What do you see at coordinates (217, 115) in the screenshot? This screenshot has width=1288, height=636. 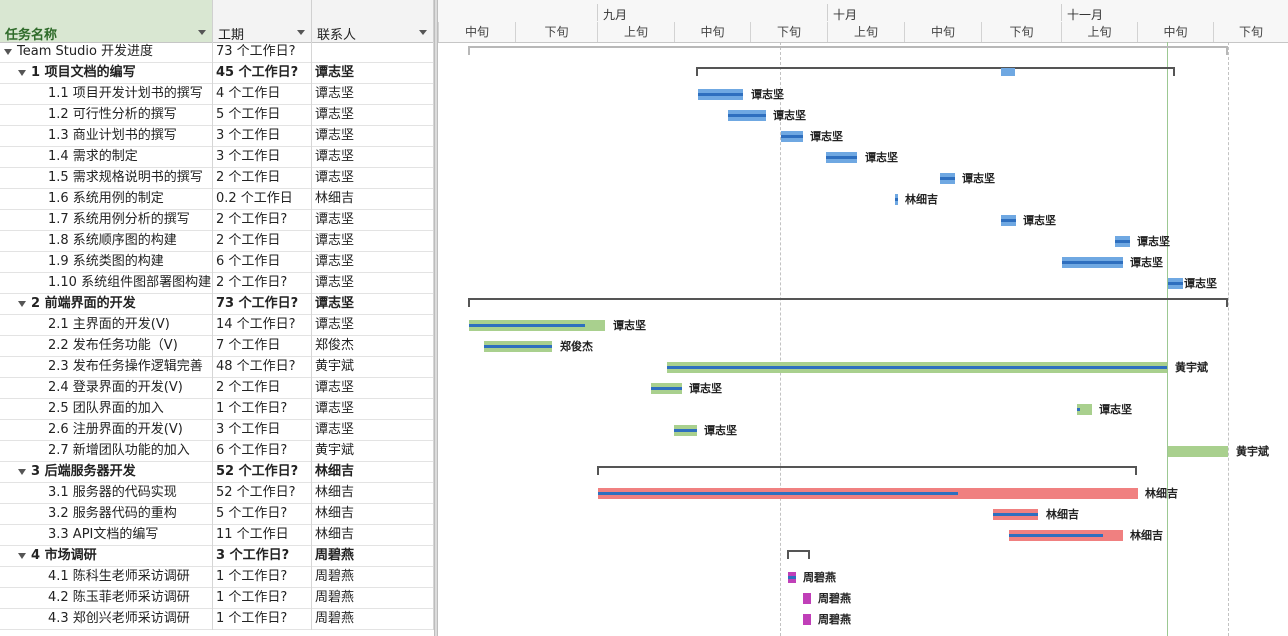 I see `table-row: 1.2 可行性分析的撰写 5 个工作日 谭志坚` at bounding box center [217, 115].